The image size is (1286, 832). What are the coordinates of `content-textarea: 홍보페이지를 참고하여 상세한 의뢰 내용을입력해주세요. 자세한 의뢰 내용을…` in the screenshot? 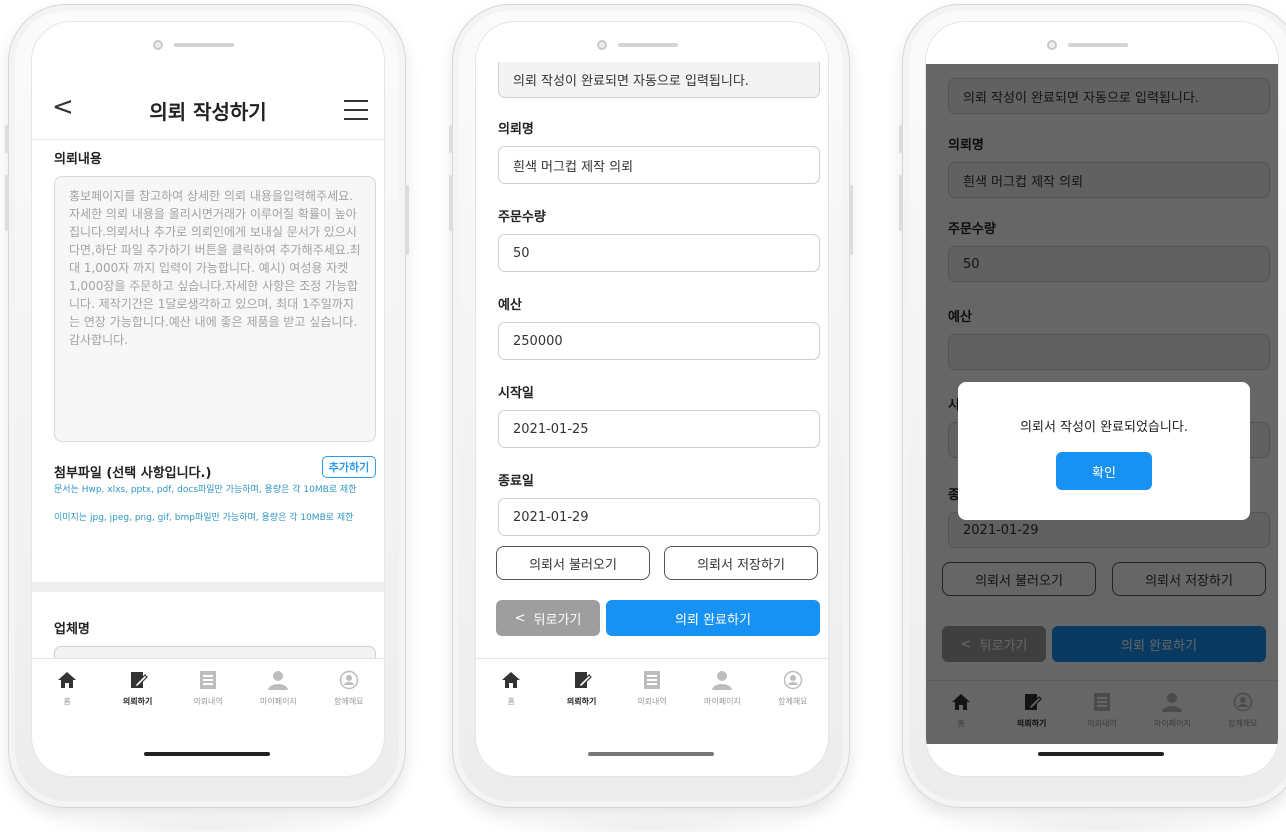 It's located at (215, 309).